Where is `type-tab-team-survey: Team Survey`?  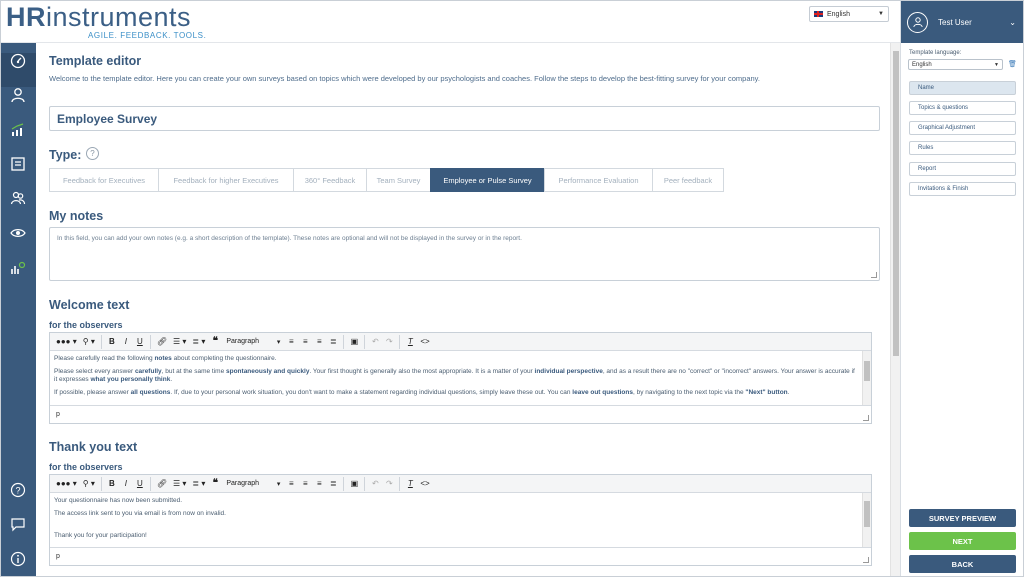 type-tab-team-survey: Team Survey is located at coordinates (398, 180).